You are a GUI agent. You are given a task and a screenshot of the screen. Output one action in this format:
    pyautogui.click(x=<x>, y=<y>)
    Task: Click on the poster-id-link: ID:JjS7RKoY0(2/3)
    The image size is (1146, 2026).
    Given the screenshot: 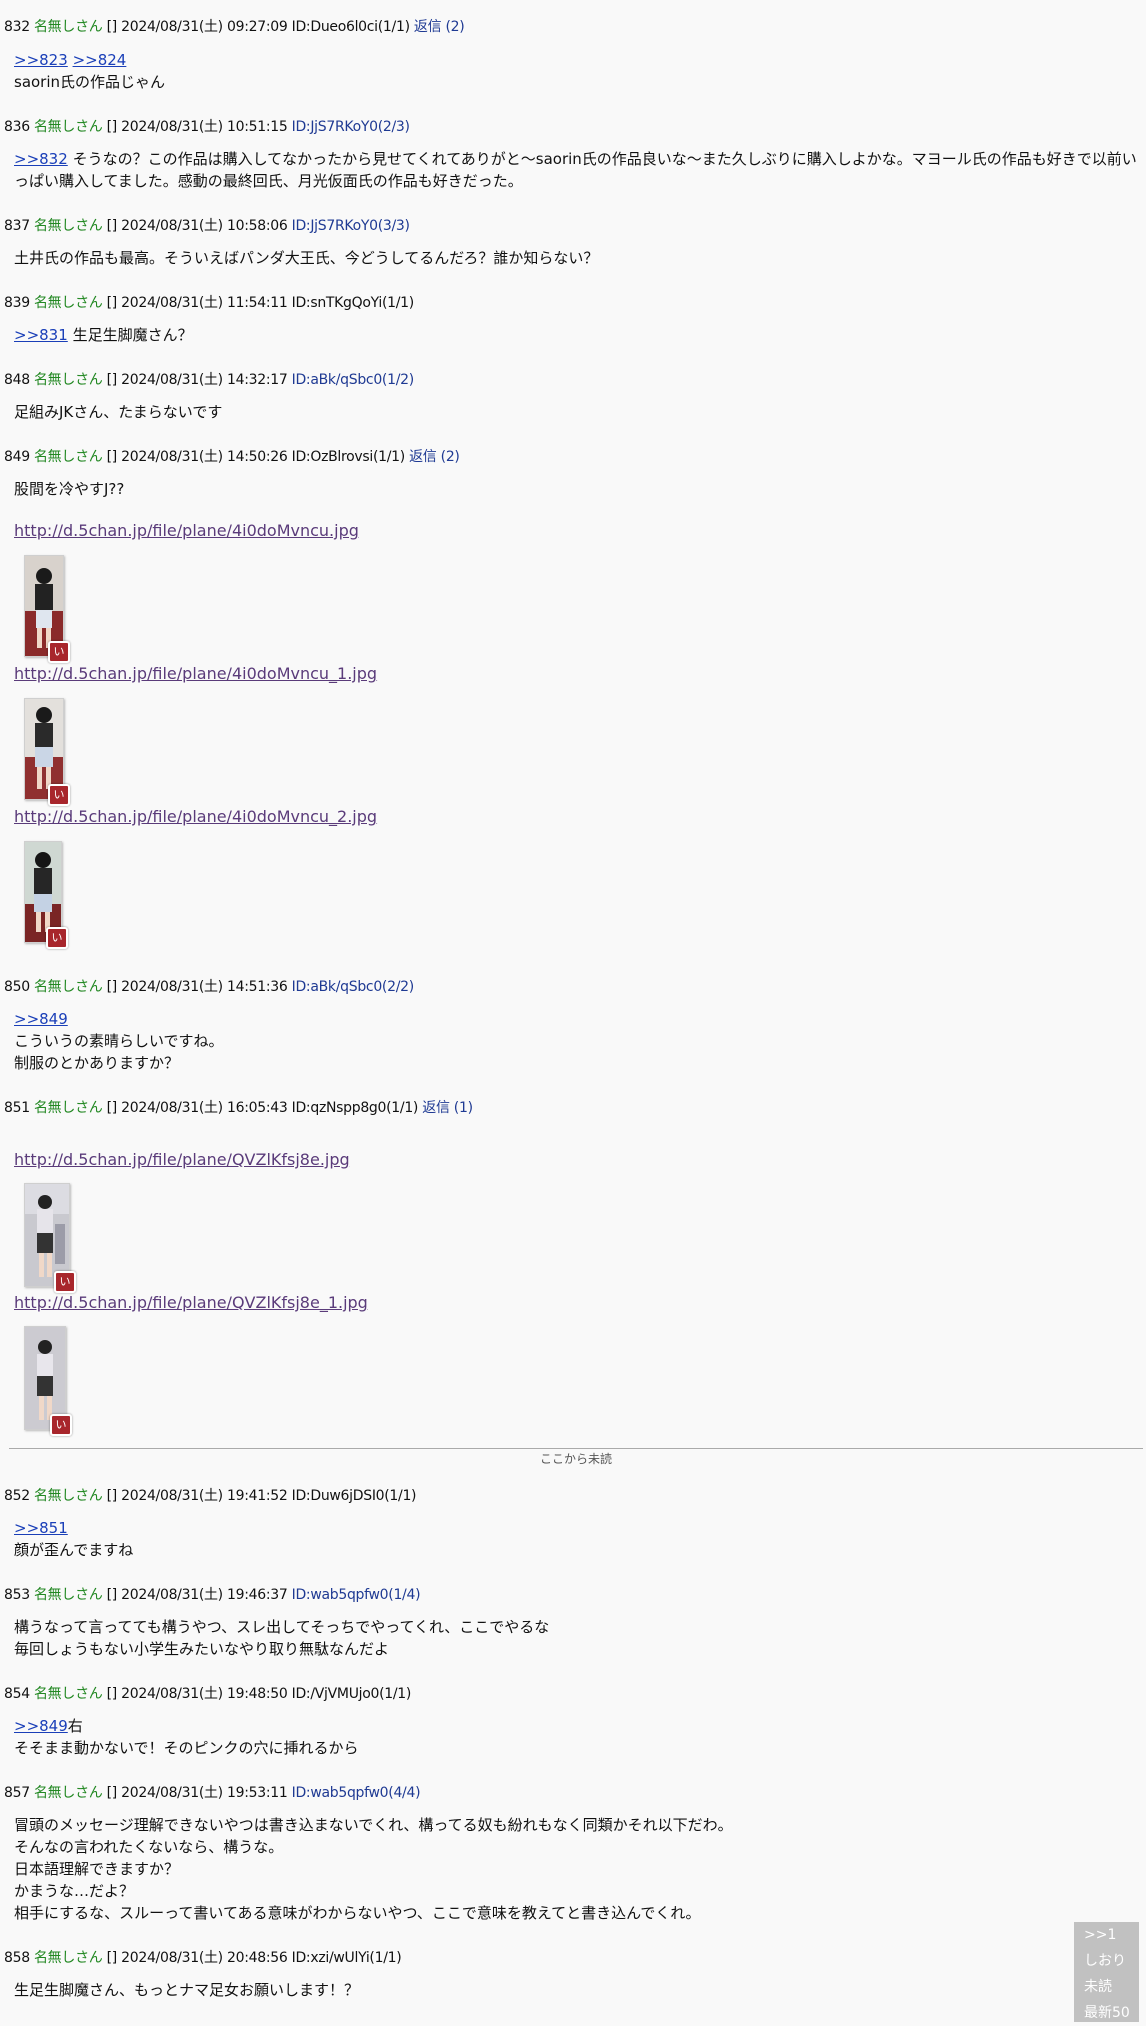 What is the action you would take?
    pyautogui.click(x=351, y=127)
    